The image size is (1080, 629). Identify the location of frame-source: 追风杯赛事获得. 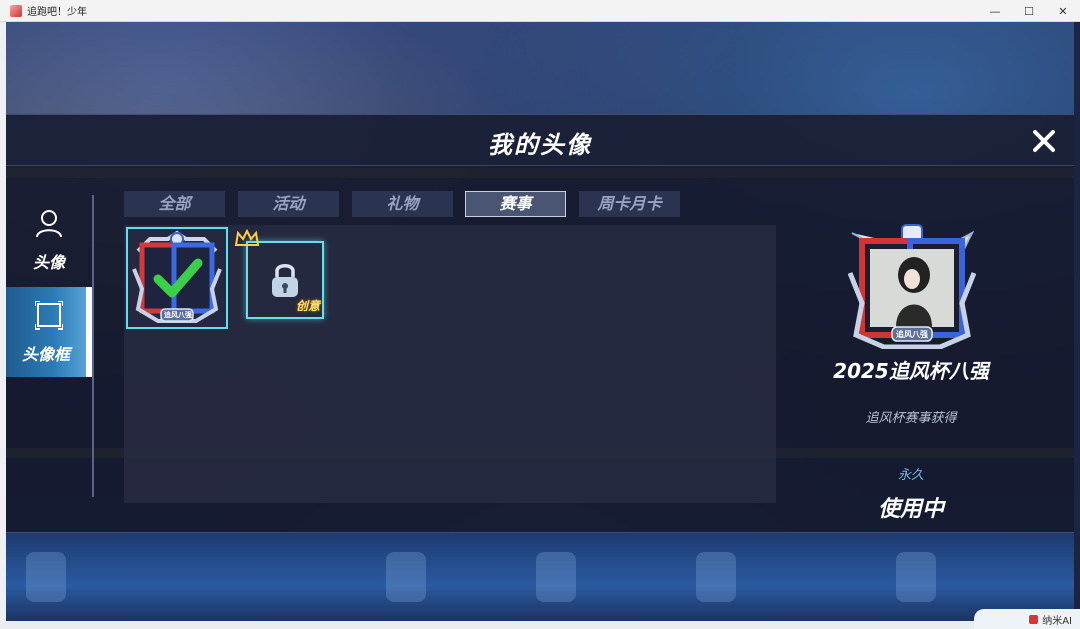
(911, 418).